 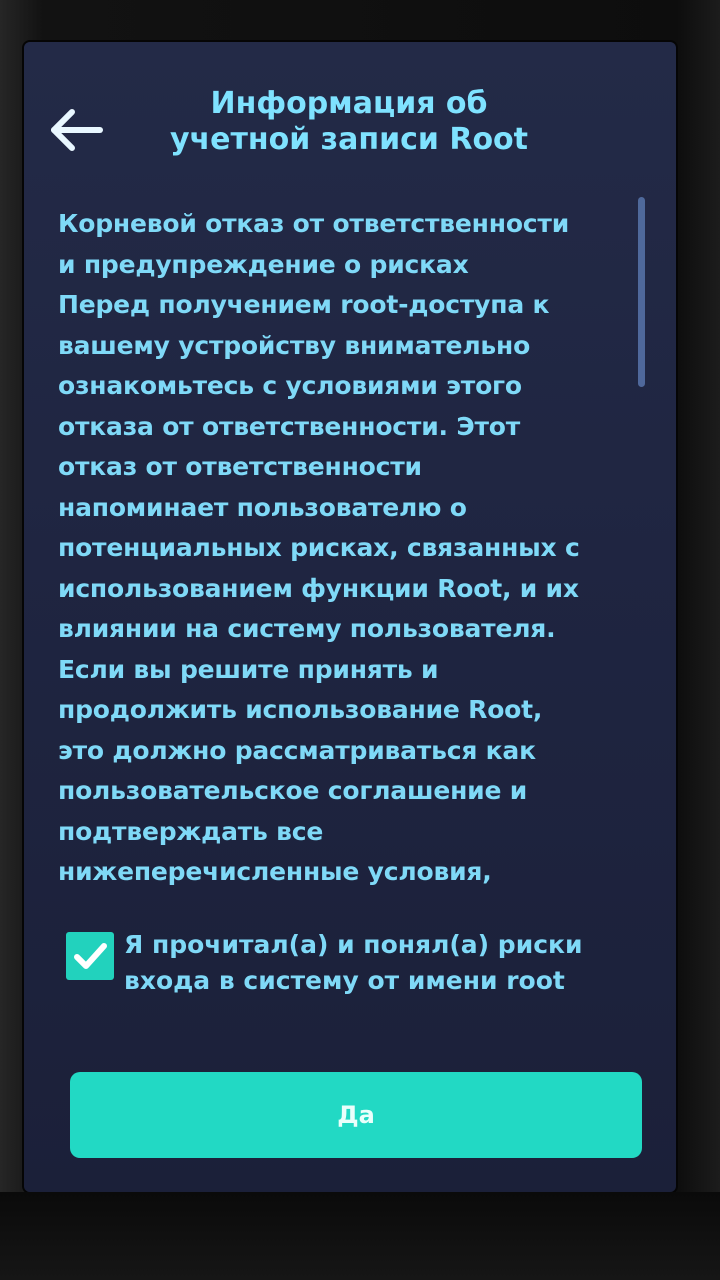 What do you see at coordinates (360, 1236) in the screenshot?
I see `device-bezel-bottom` at bounding box center [360, 1236].